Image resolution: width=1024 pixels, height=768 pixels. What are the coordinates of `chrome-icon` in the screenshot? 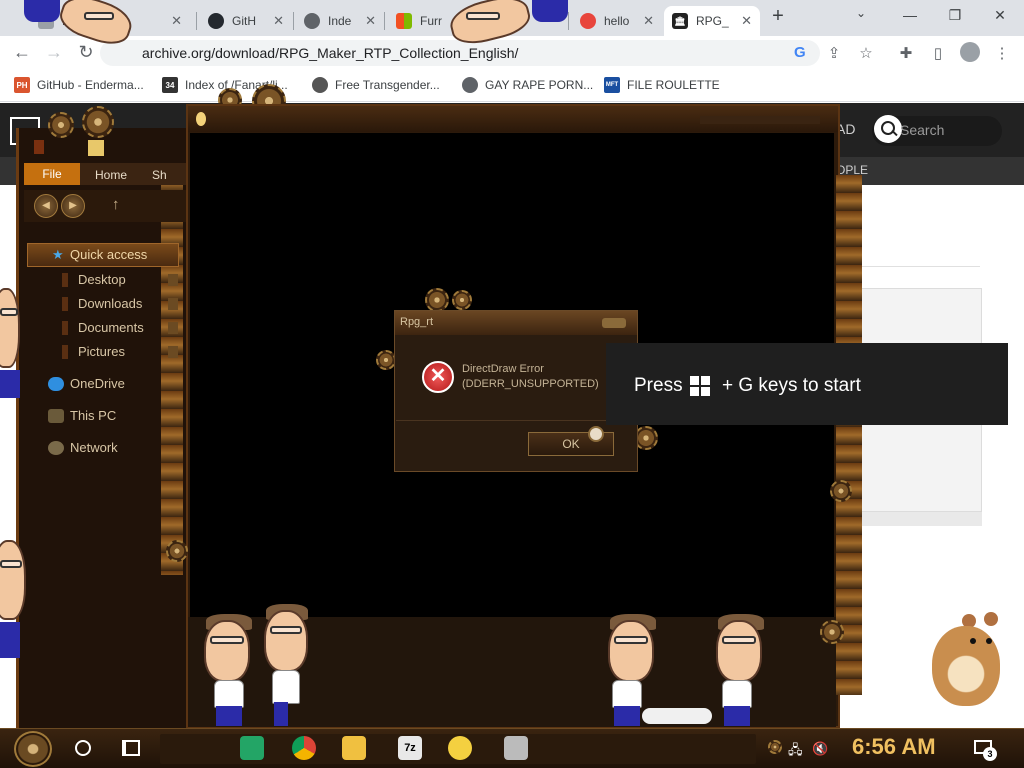 It's located at (304, 748).